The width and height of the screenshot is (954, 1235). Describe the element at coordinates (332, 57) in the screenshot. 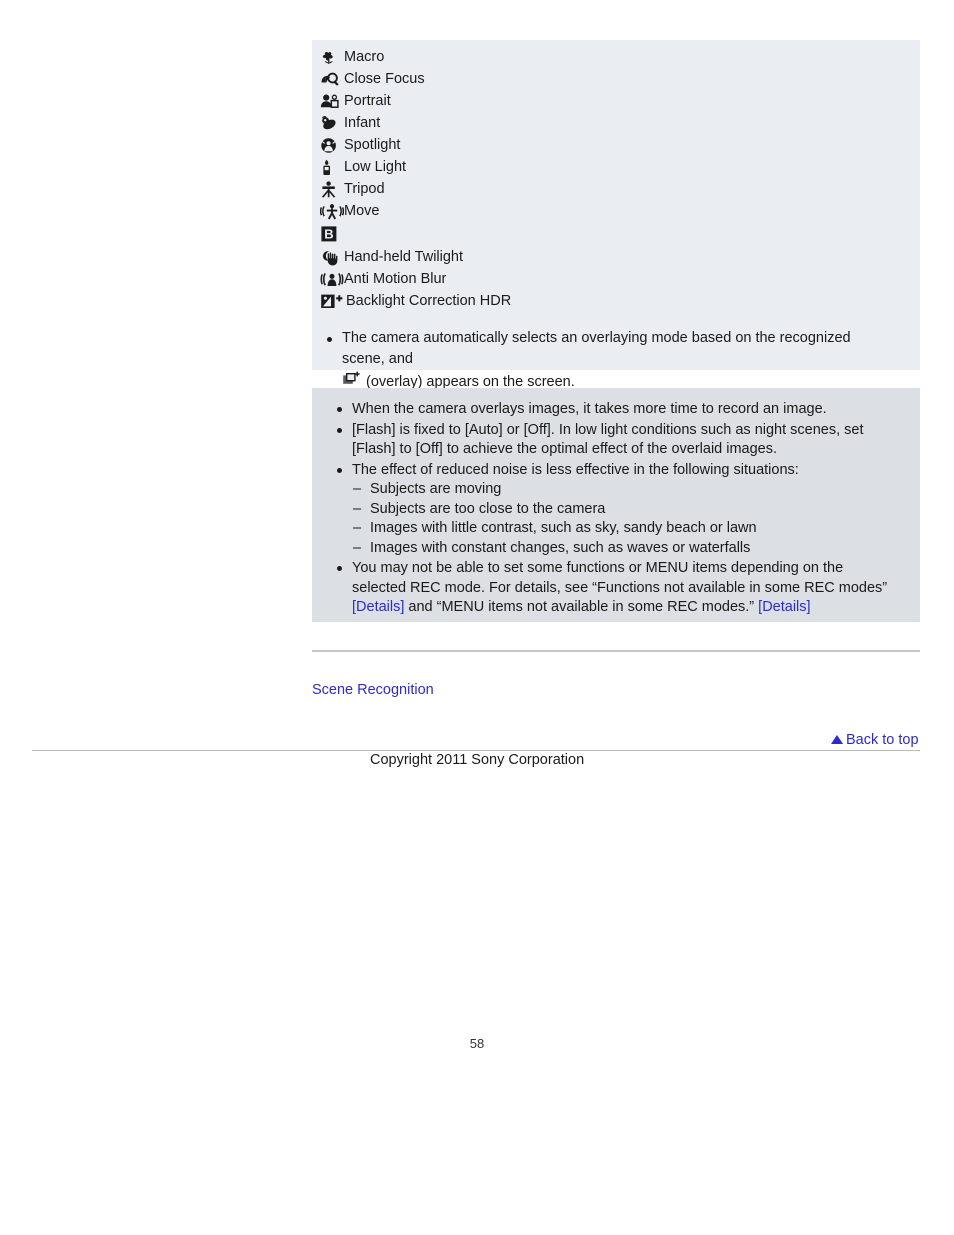

I see `macro-icon` at that location.